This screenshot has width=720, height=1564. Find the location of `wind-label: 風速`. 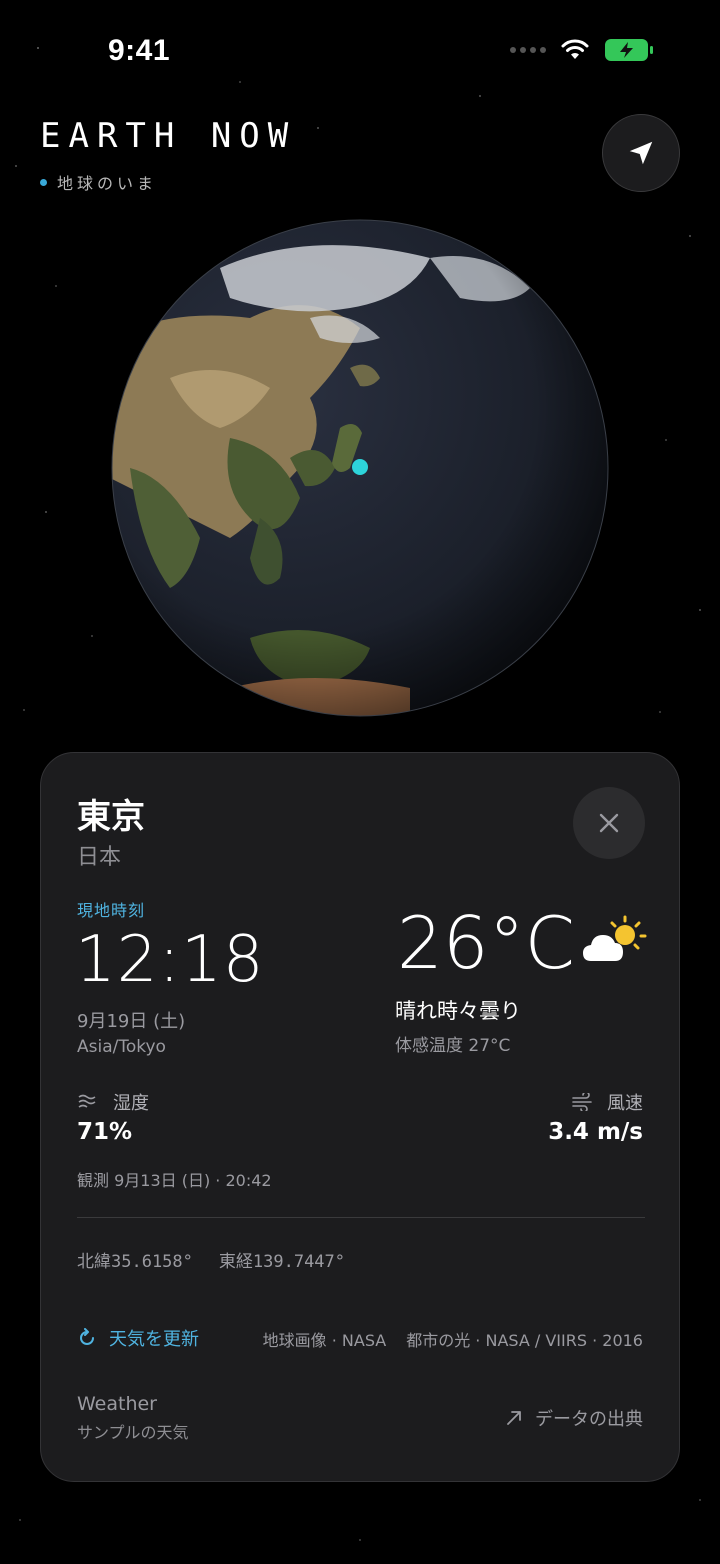

wind-label: 風速 is located at coordinates (607, 1102).